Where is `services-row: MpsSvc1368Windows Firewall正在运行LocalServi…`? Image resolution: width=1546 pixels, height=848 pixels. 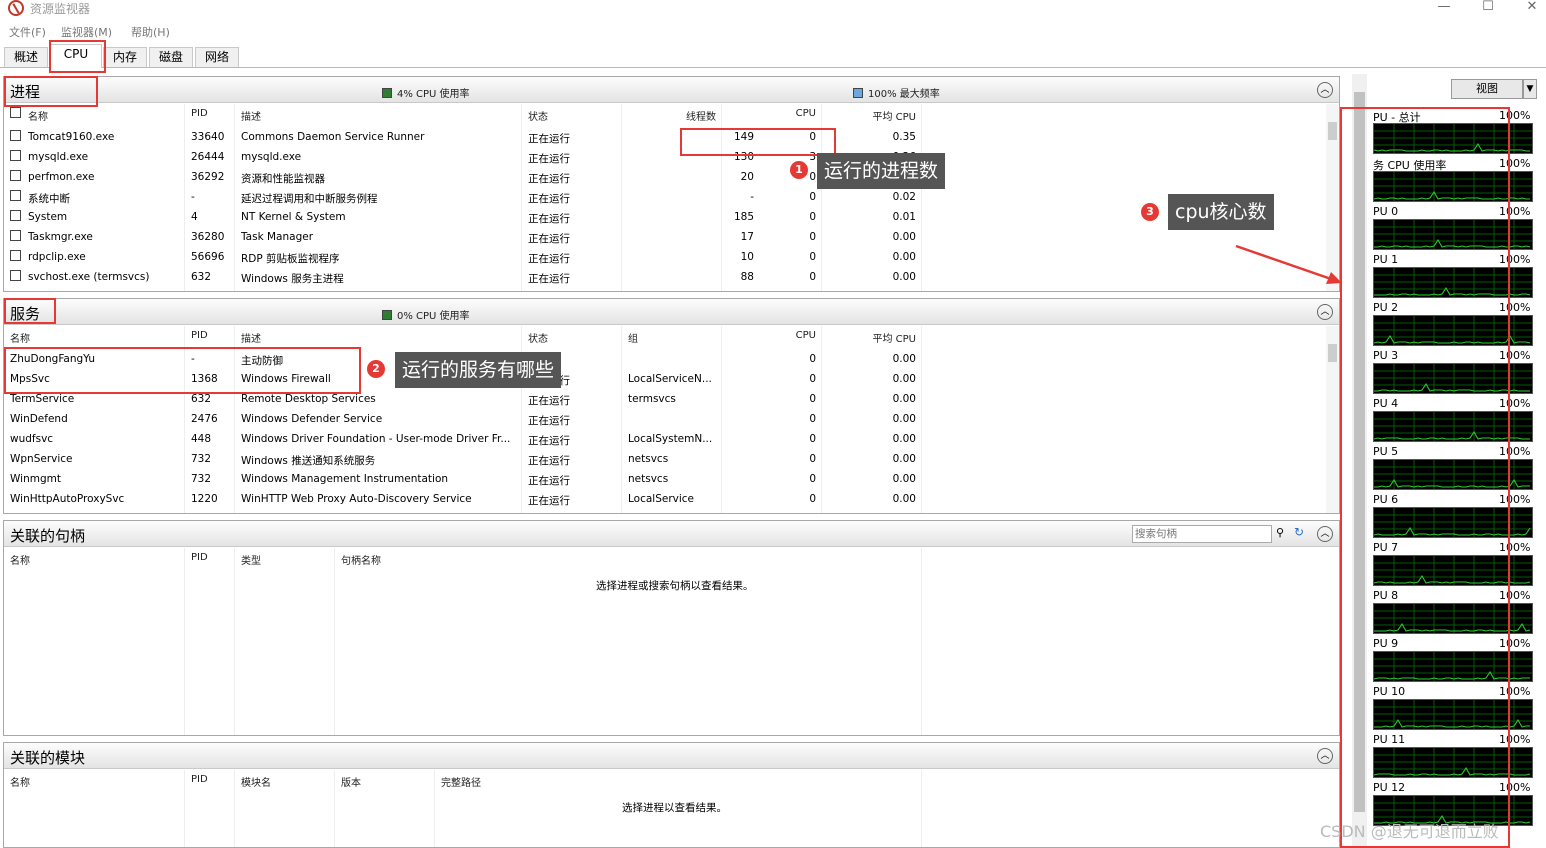 services-row: MpsSvc1368Windows Firewall正在运行LocalServi… is located at coordinates (671, 379).